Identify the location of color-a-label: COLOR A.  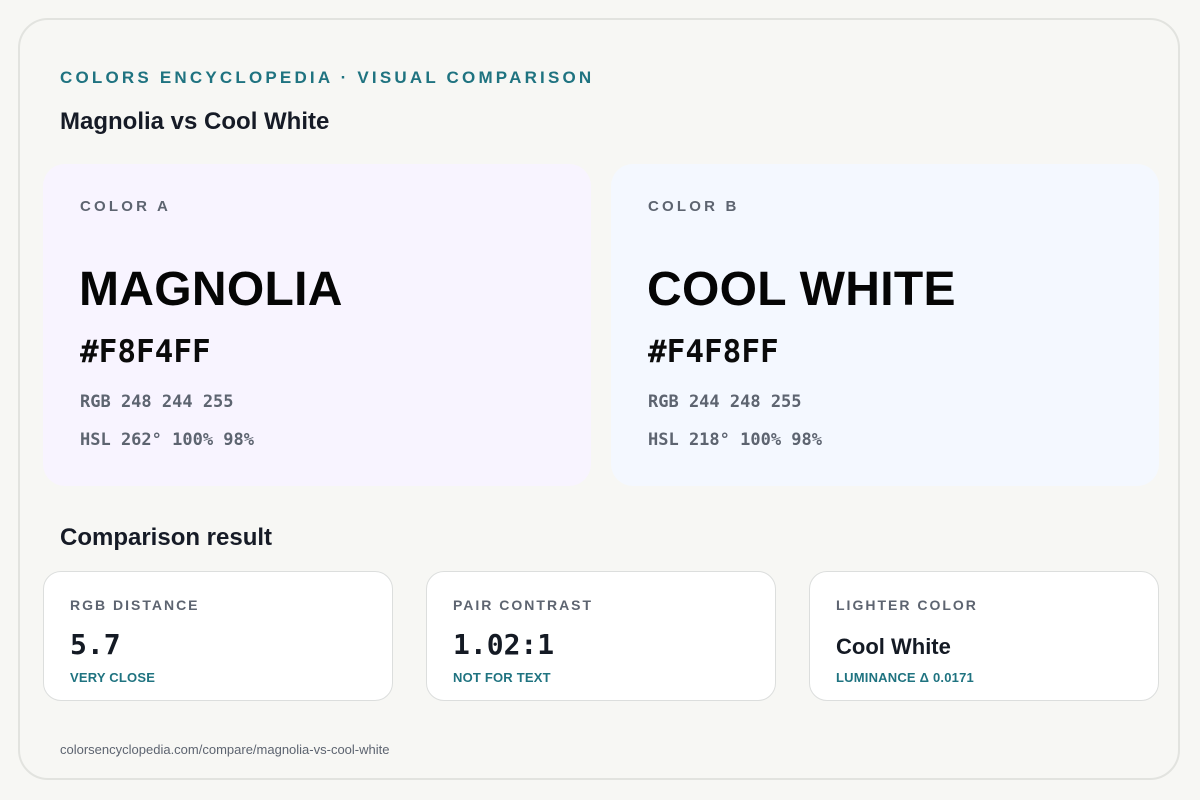
(126, 206).